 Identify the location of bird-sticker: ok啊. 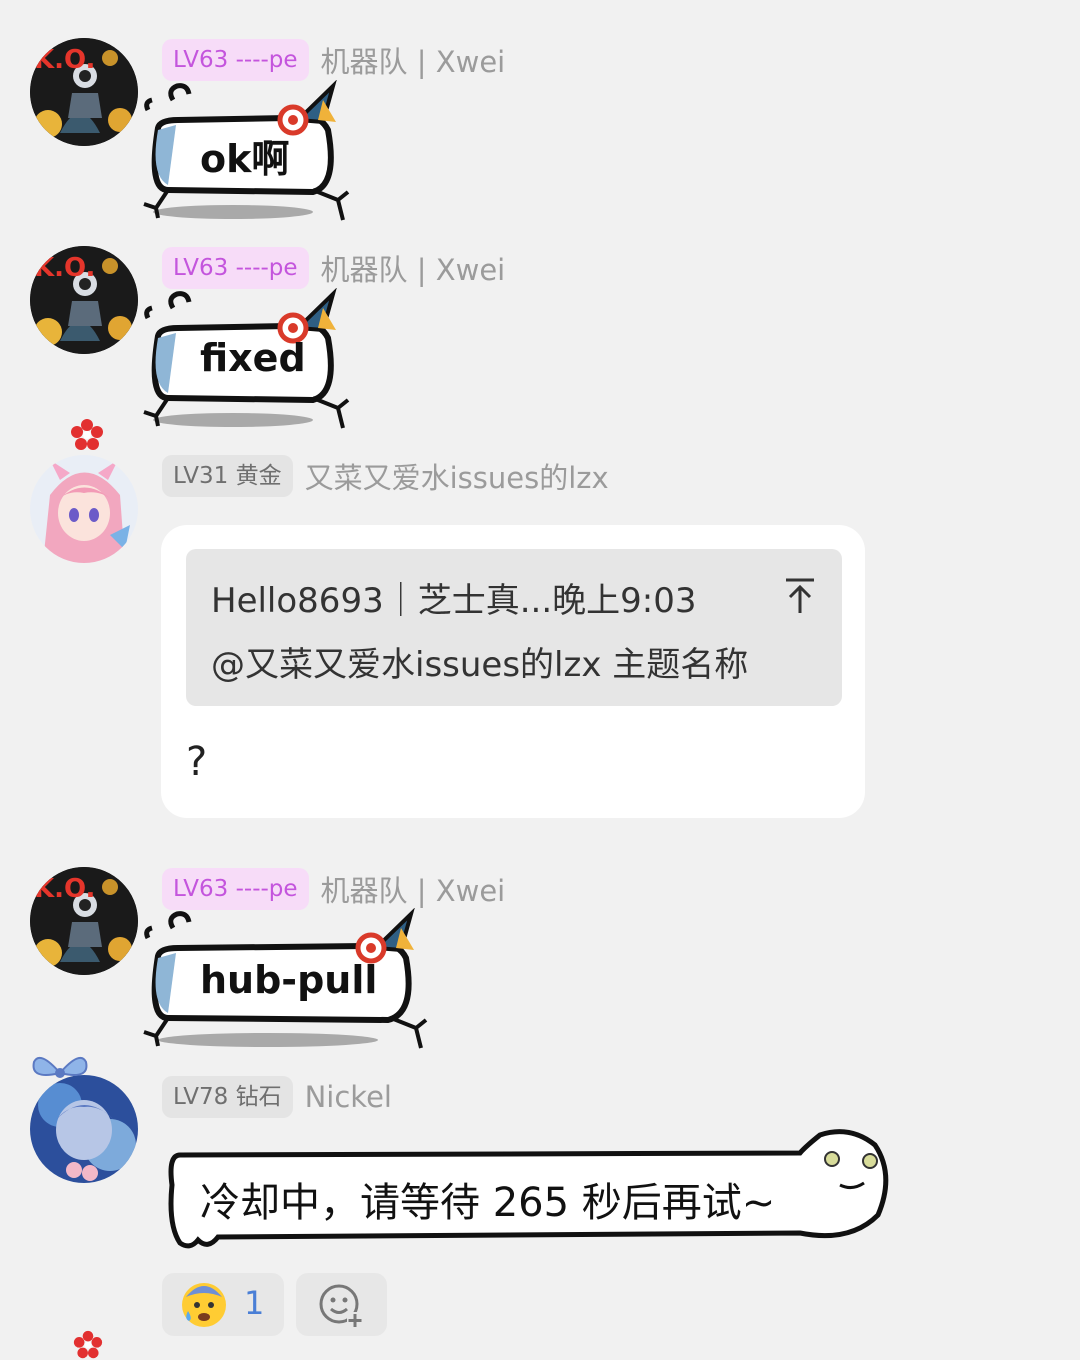
(248, 156).